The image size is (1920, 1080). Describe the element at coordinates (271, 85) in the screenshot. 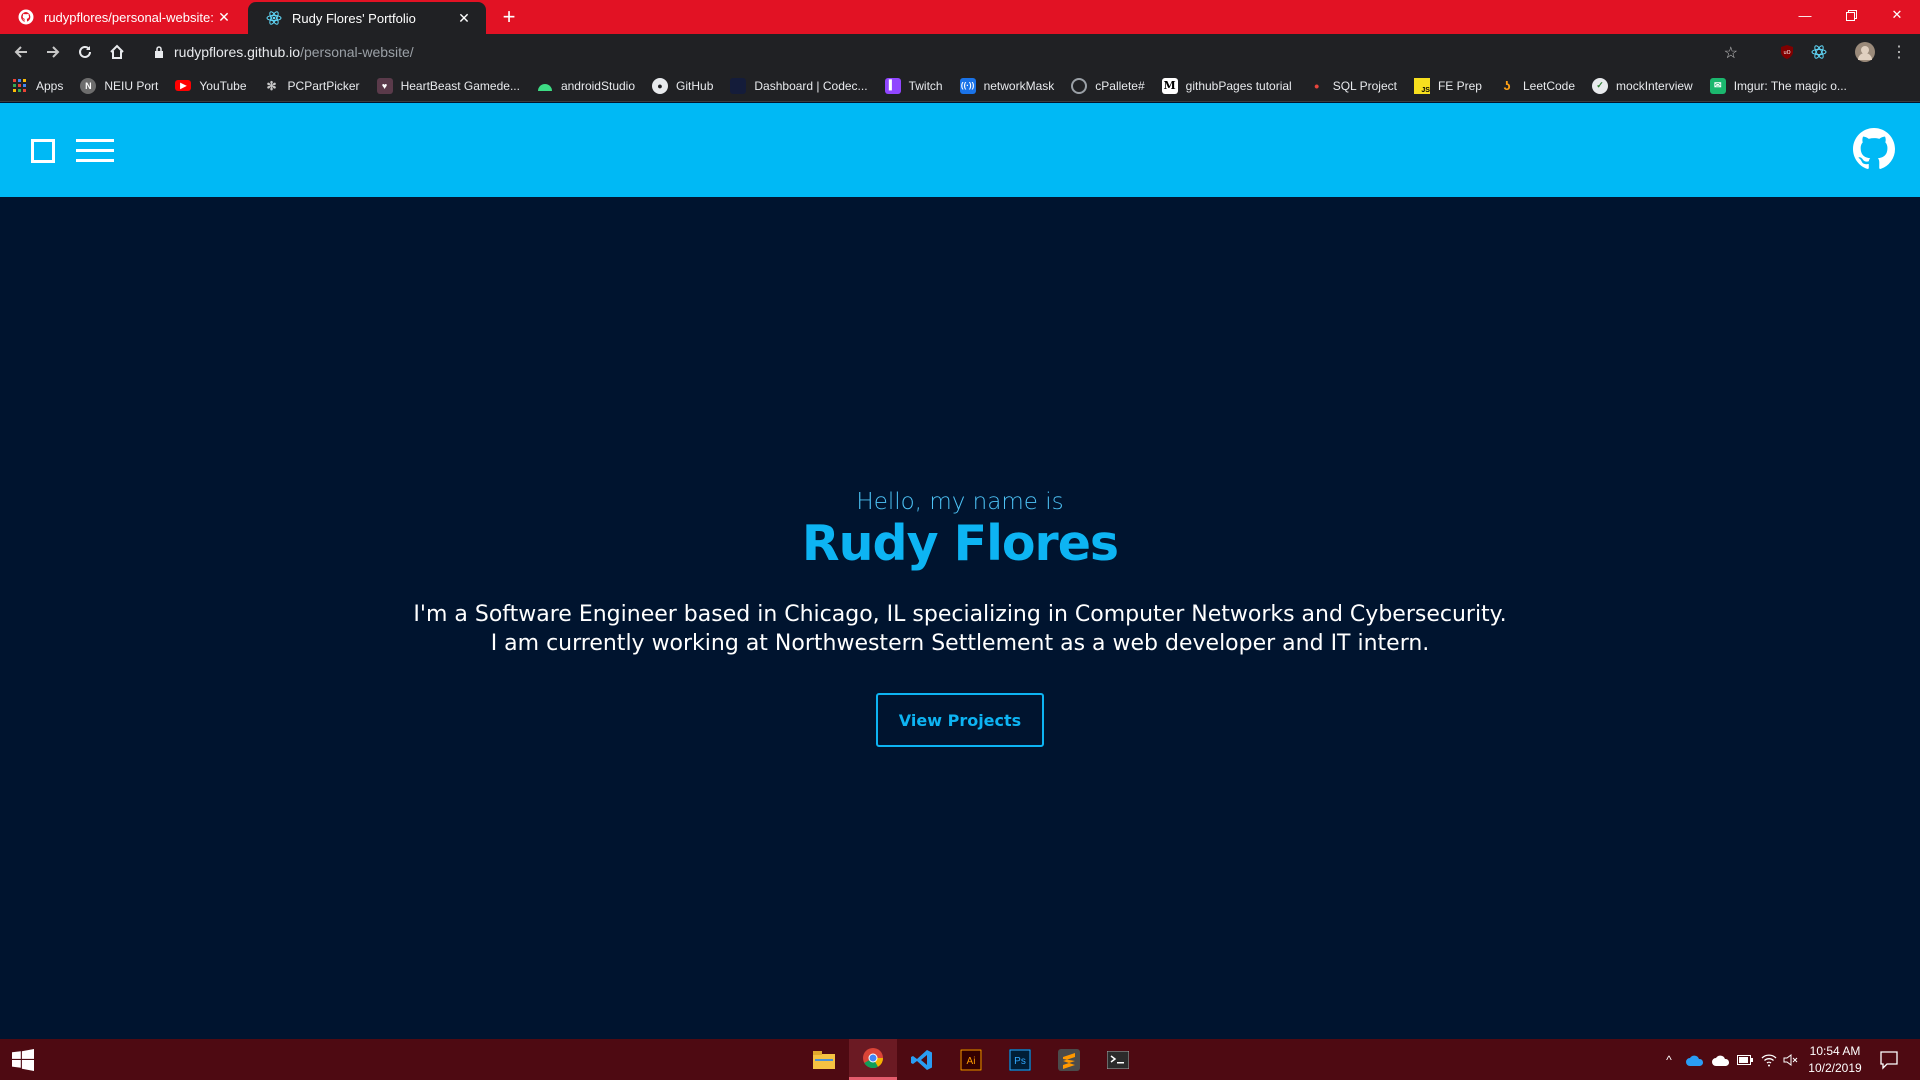

I see `pcpartpicker-icon: ✻` at that location.